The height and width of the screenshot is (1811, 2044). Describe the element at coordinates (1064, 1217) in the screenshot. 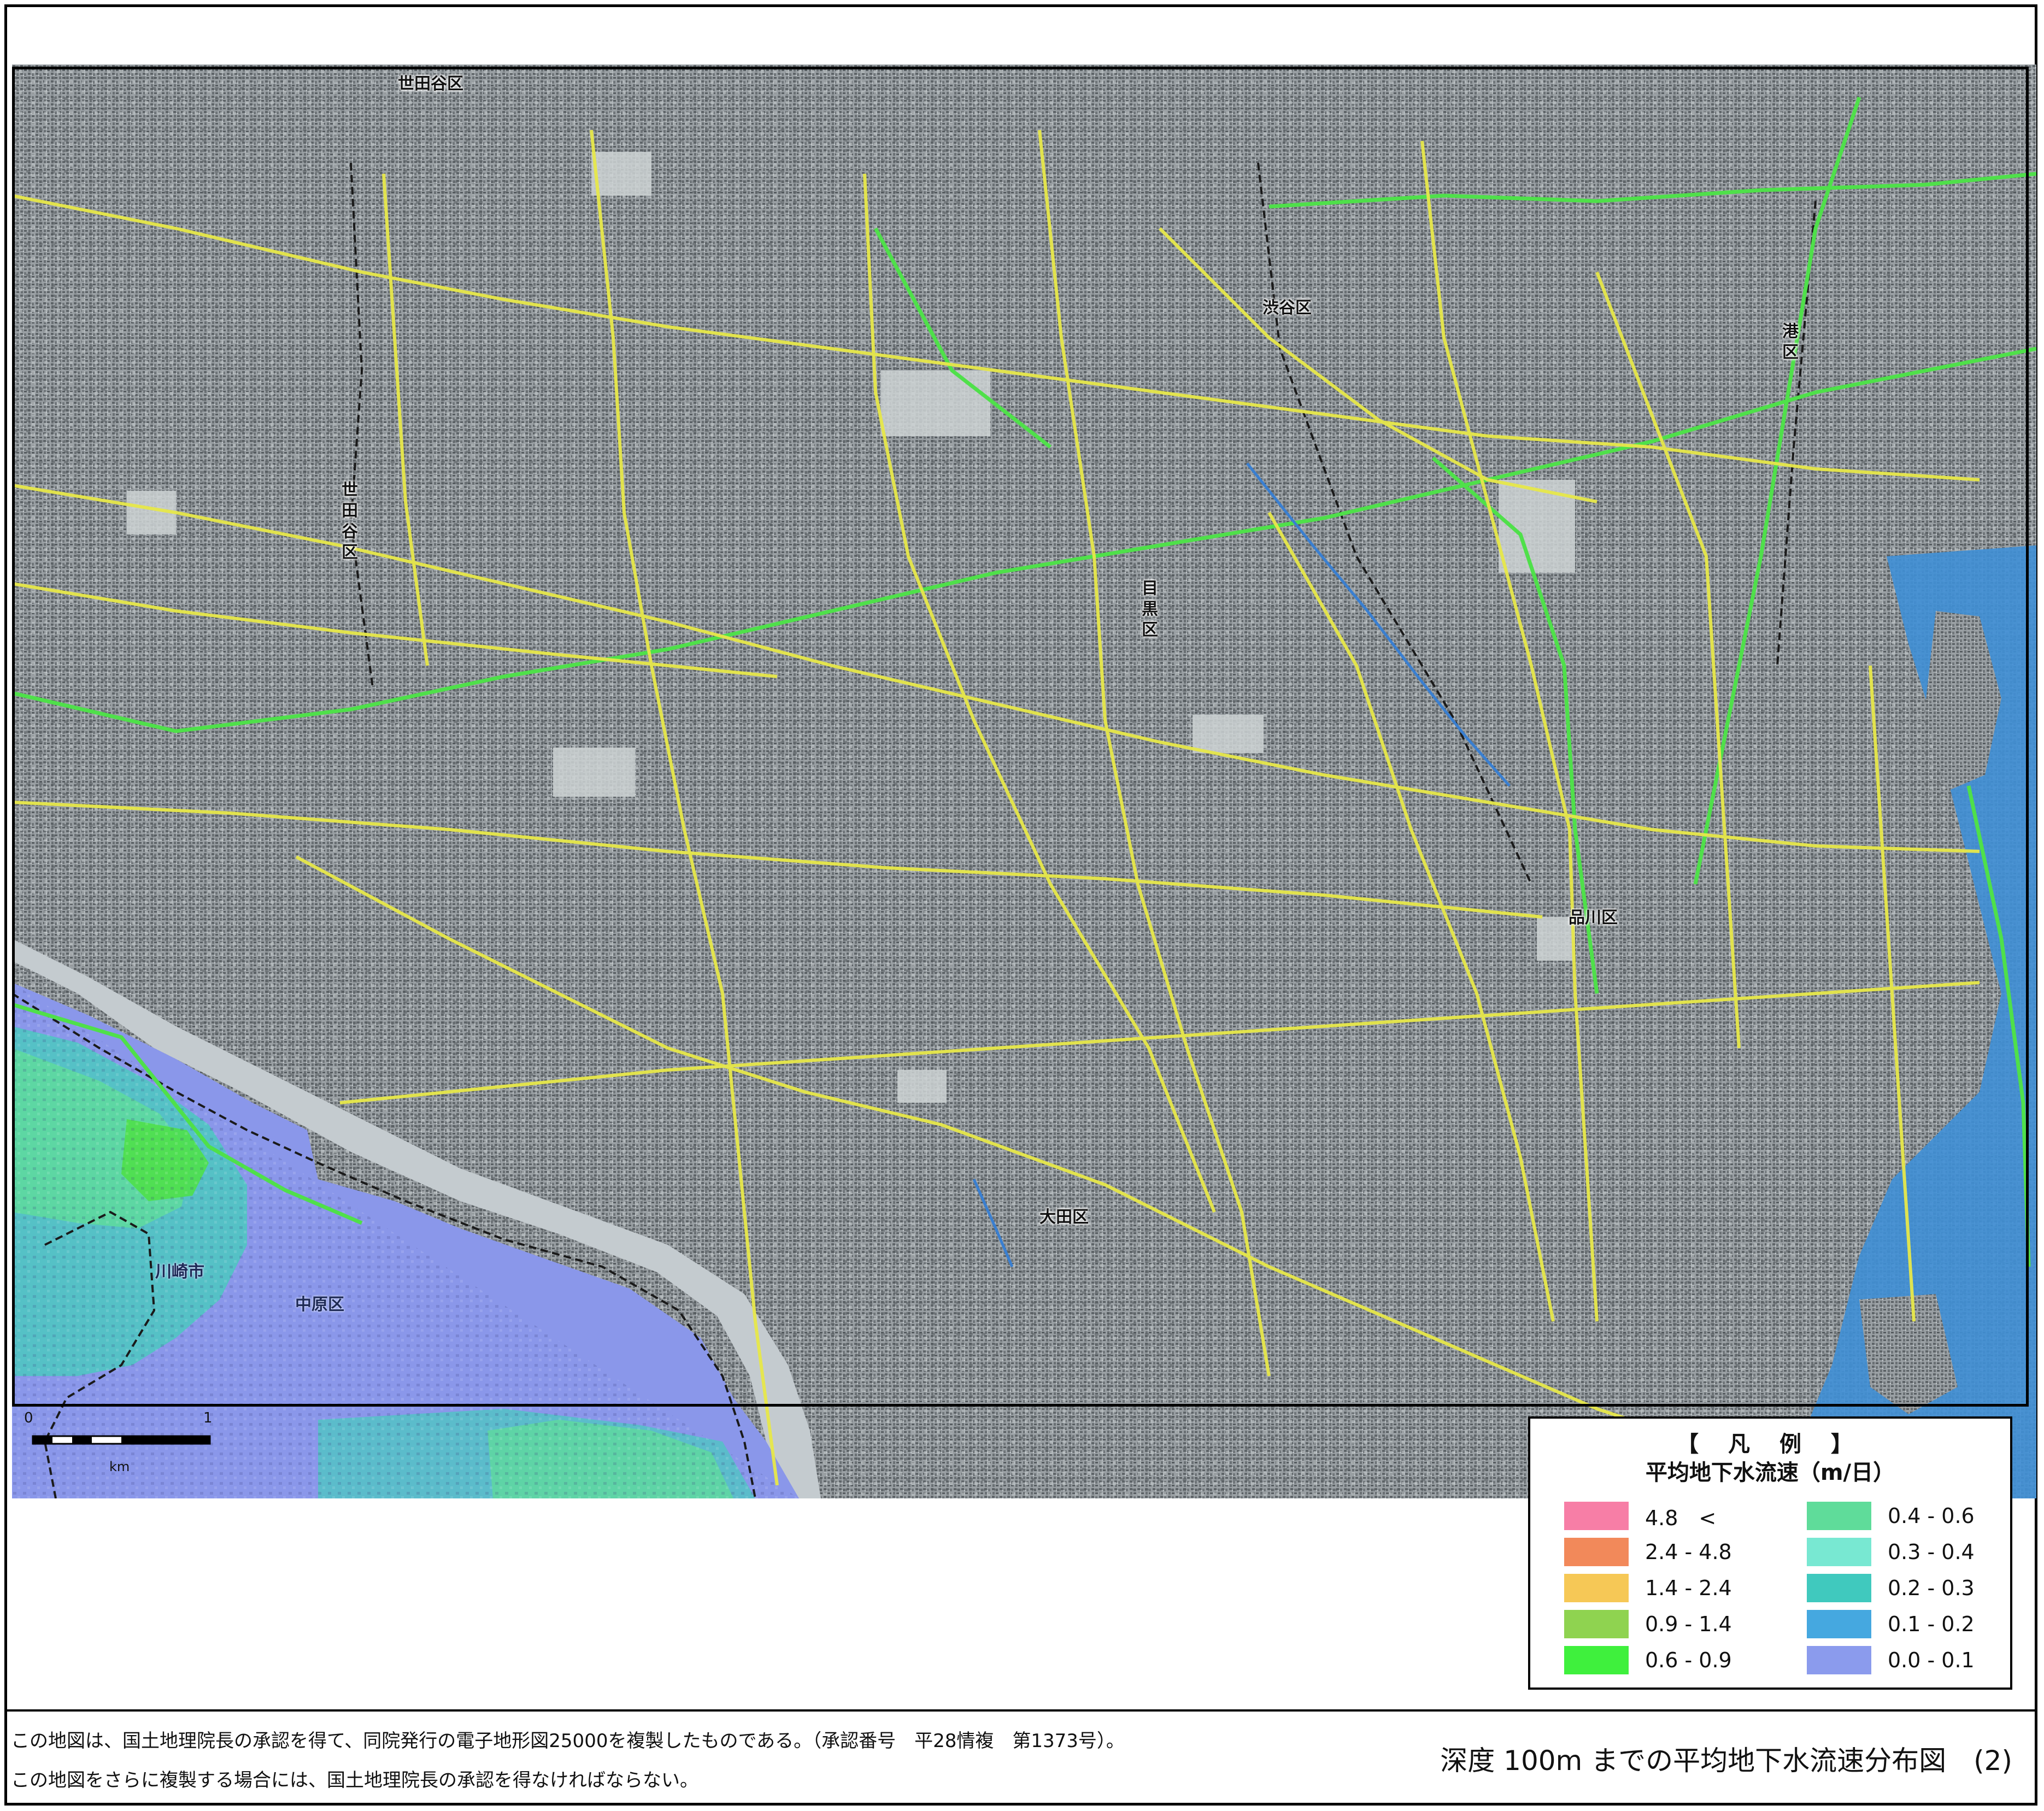

I see `label-ota-ku: 大田区` at that location.